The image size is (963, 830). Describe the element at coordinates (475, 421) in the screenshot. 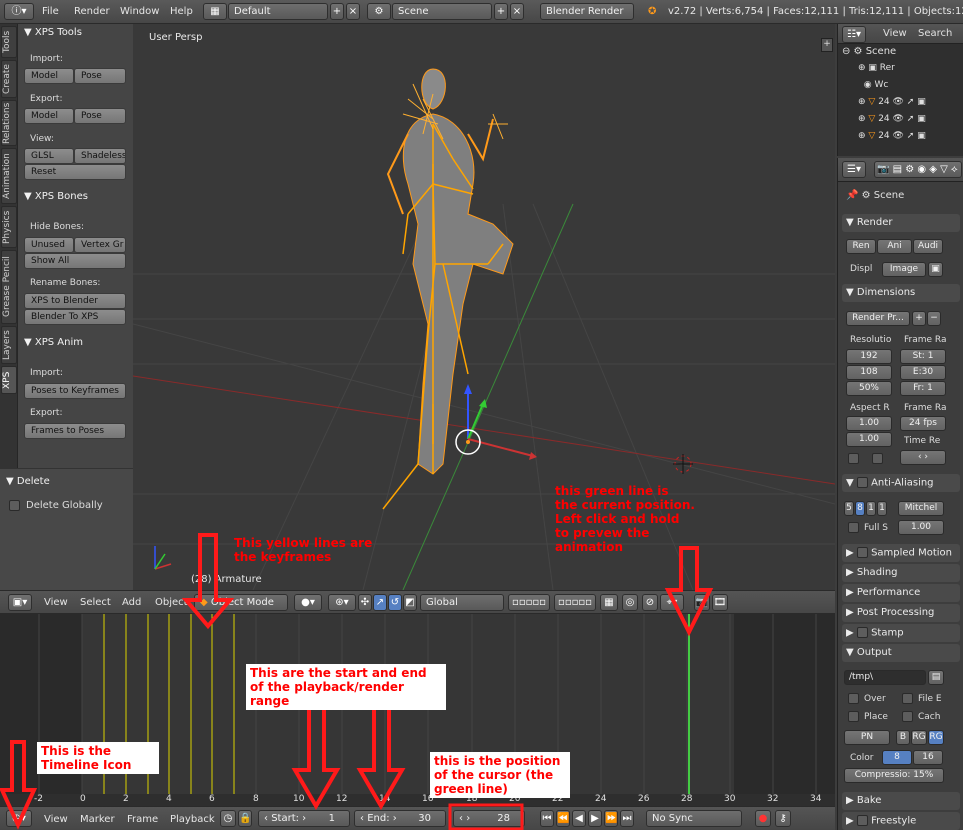

I see `manipulator-y-icon` at that location.